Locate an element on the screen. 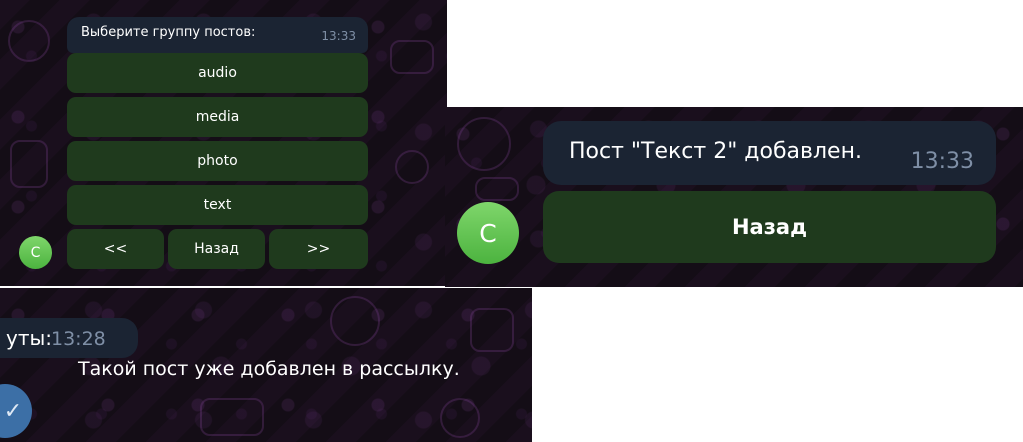 This screenshot has width=1023, height=442. group-button-photo: photo is located at coordinates (217, 161).